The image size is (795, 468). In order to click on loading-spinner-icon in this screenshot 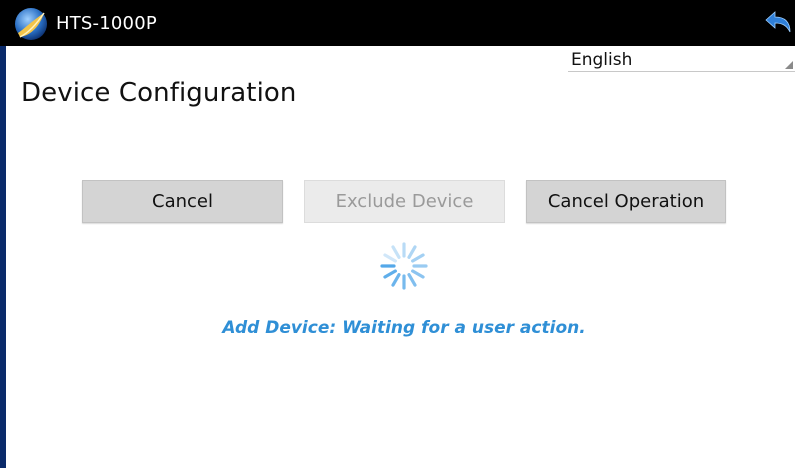, I will do `click(404, 266)`.